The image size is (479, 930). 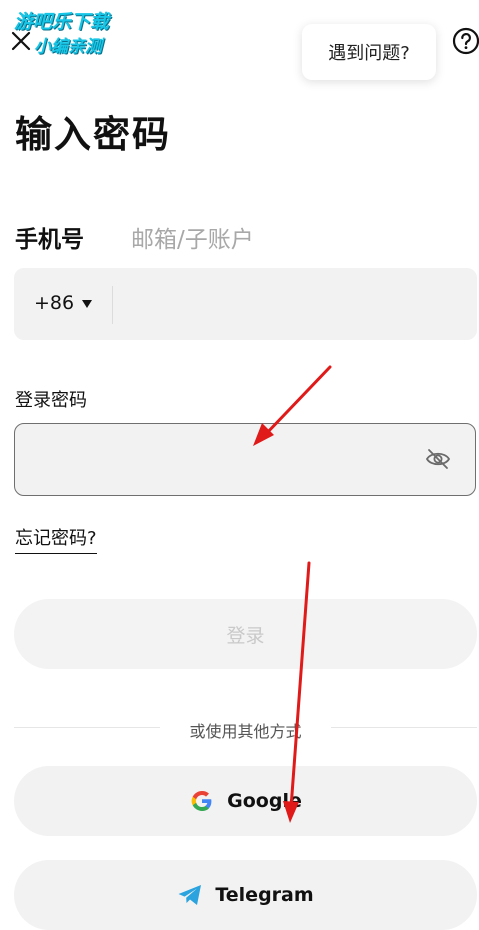 I want to click on phone-field: +86, so click(x=245, y=304).